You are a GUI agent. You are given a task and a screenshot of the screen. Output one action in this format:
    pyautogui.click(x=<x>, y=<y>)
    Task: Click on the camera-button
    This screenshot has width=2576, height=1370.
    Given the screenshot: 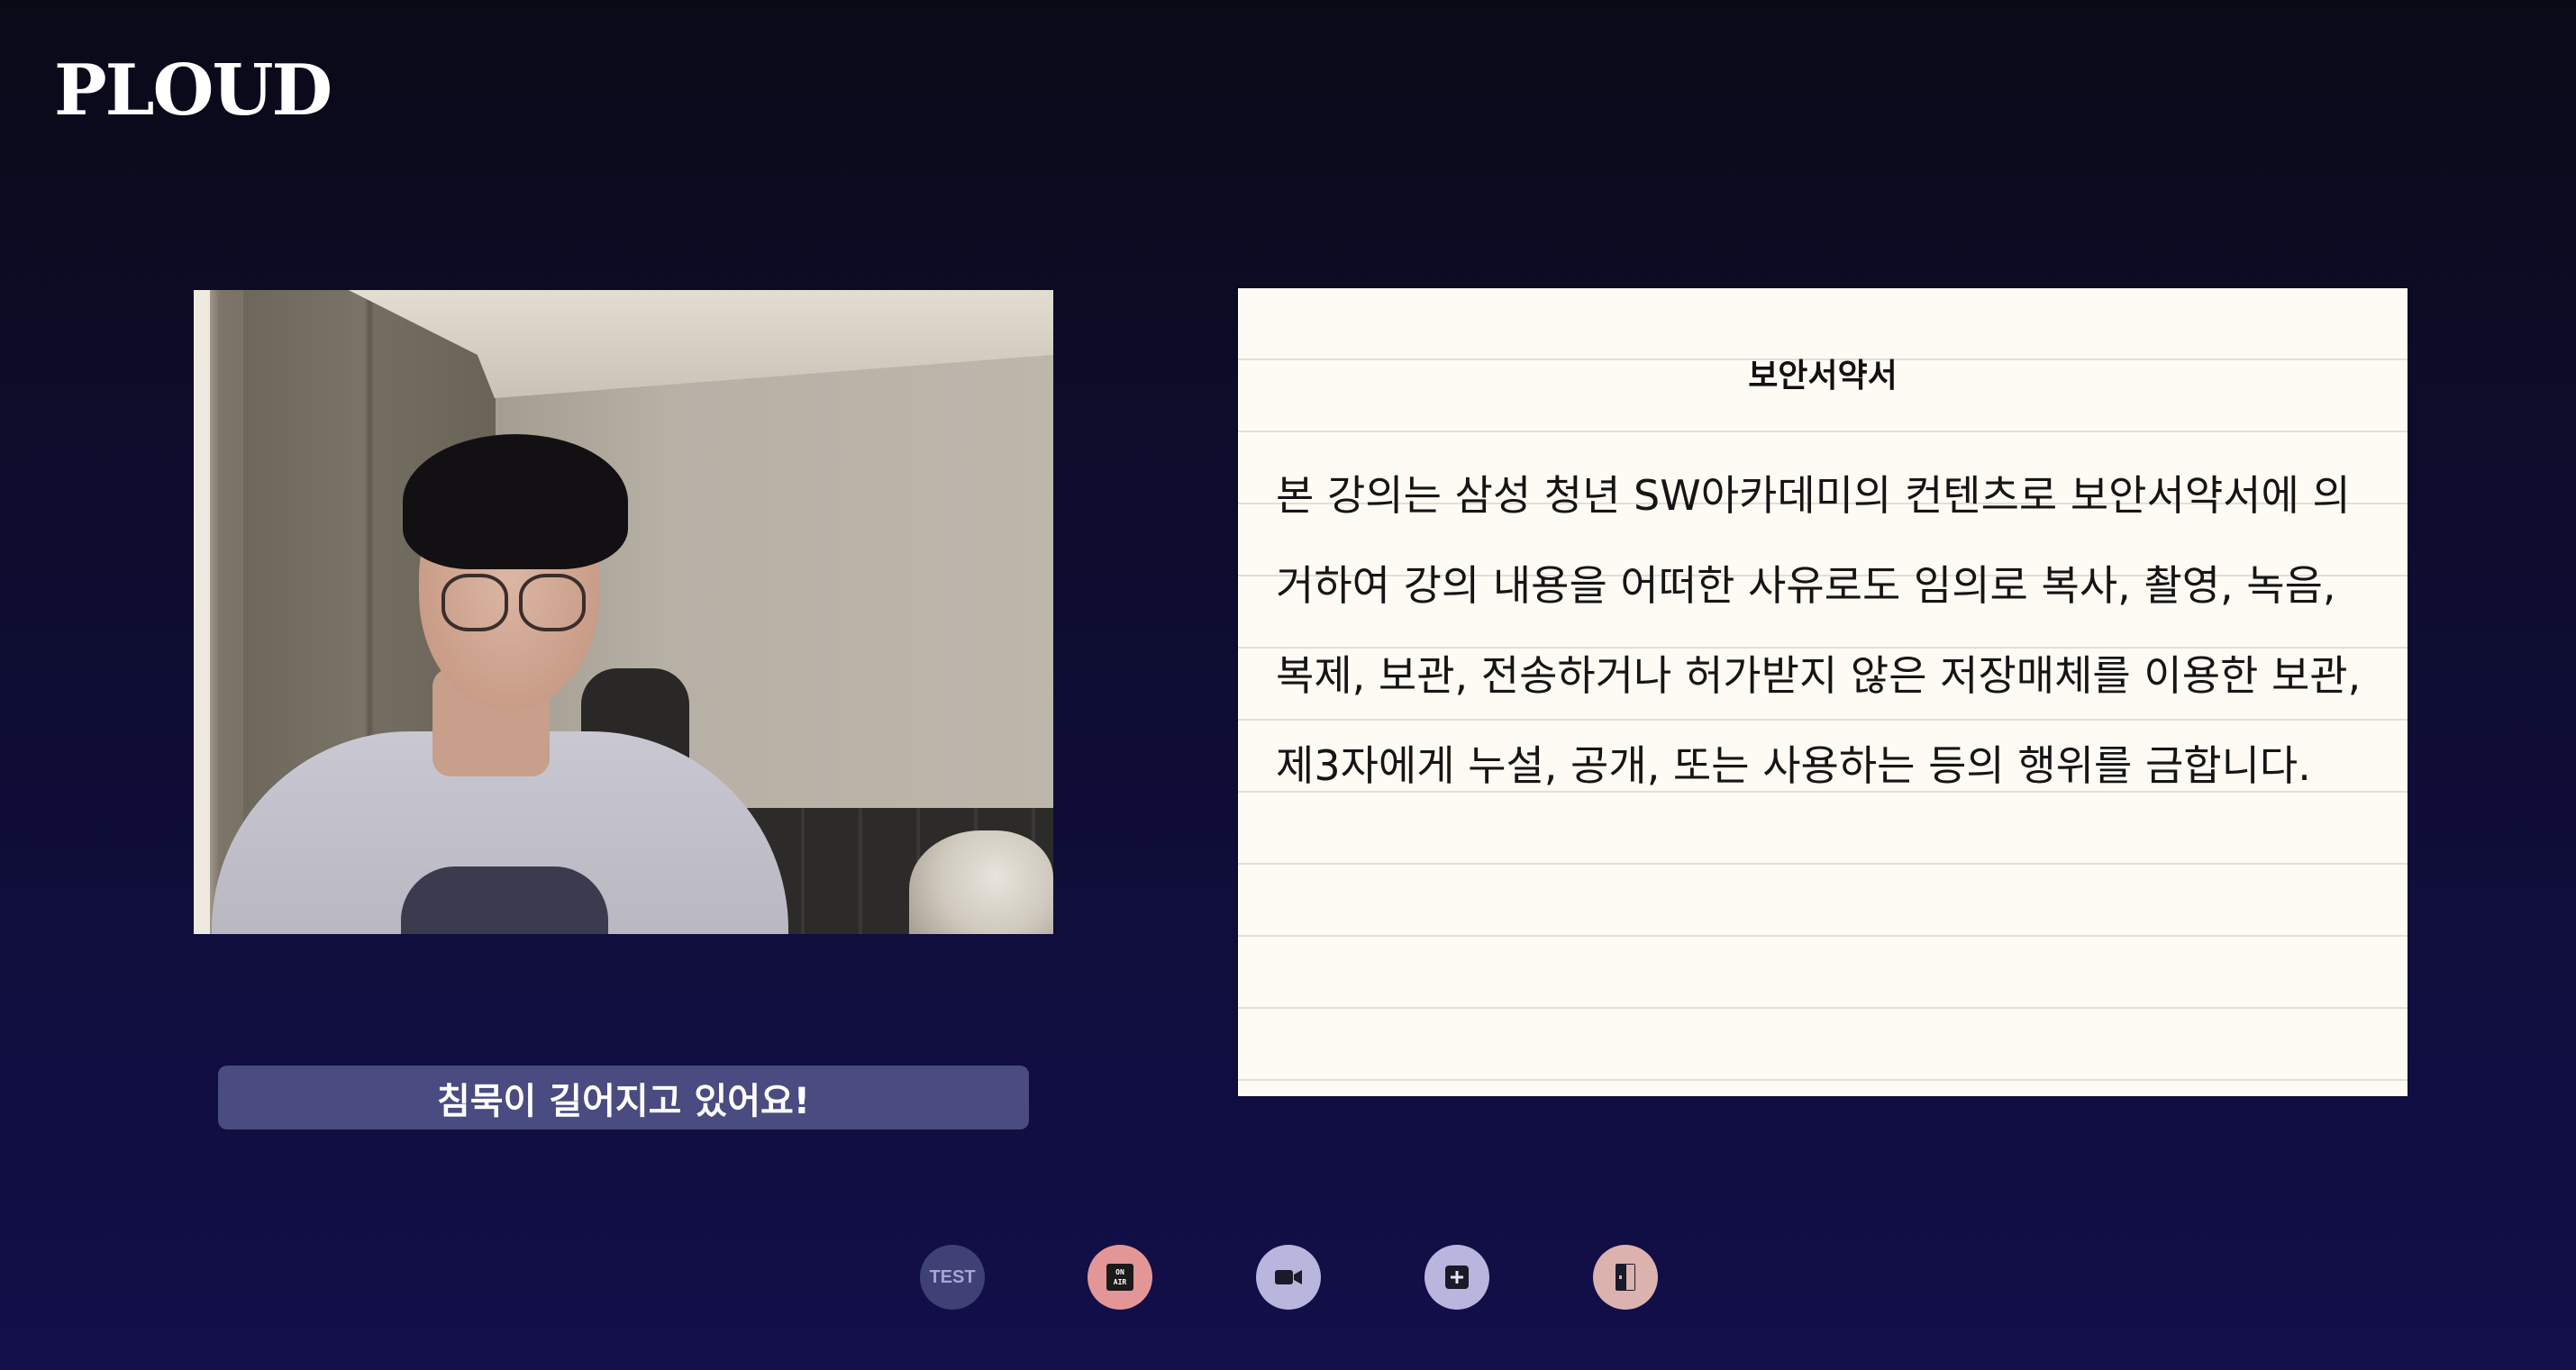 What is the action you would take?
    pyautogui.click(x=1288, y=1277)
    